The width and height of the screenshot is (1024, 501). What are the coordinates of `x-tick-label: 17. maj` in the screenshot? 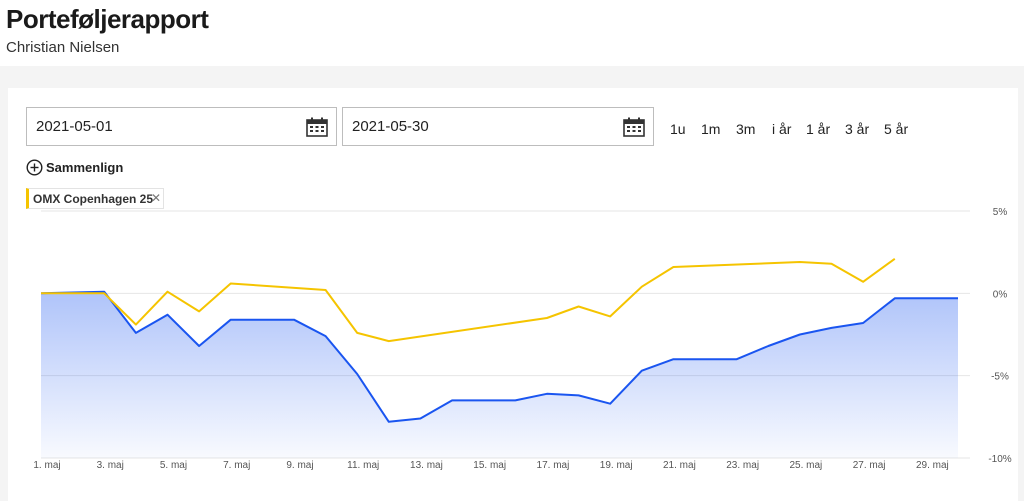 It's located at (553, 465).